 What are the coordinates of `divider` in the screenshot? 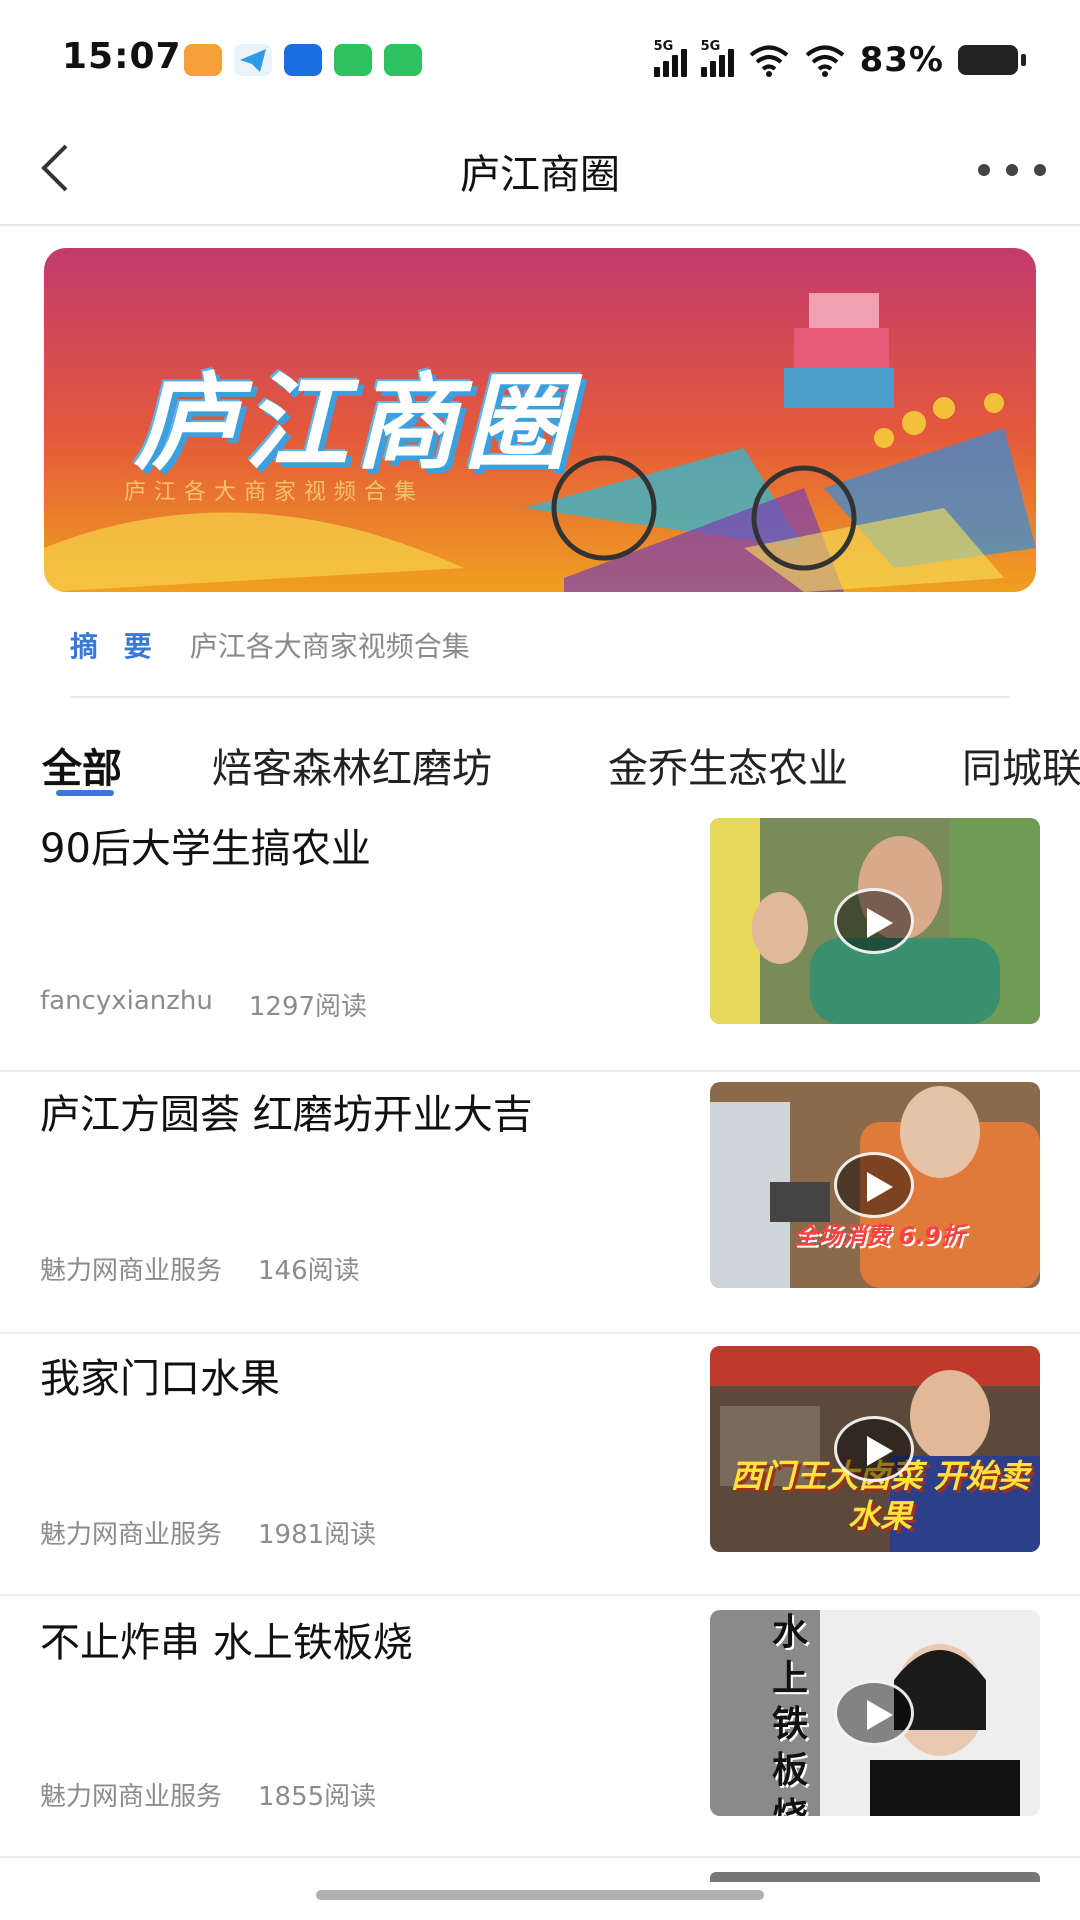 It's located at (540, 697).